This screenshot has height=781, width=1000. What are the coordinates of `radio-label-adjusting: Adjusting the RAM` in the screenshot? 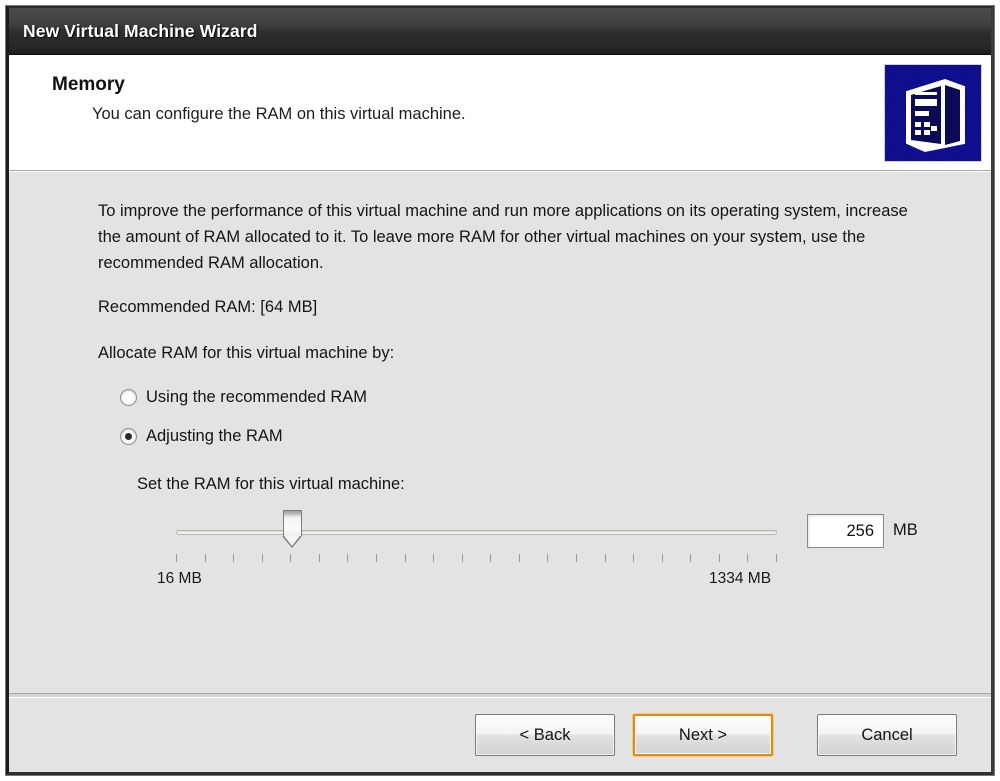 It's located at (214, 436).